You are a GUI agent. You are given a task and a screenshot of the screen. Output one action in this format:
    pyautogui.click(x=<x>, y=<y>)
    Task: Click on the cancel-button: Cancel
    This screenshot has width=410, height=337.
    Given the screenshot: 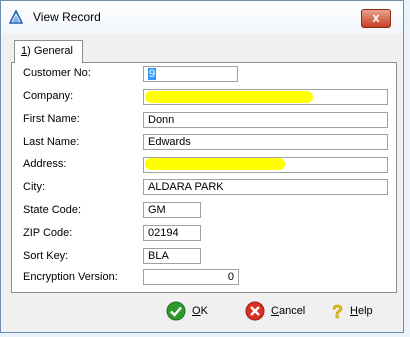 What is the action you would take?
    pyautogui.click(x=280, y=312)
    